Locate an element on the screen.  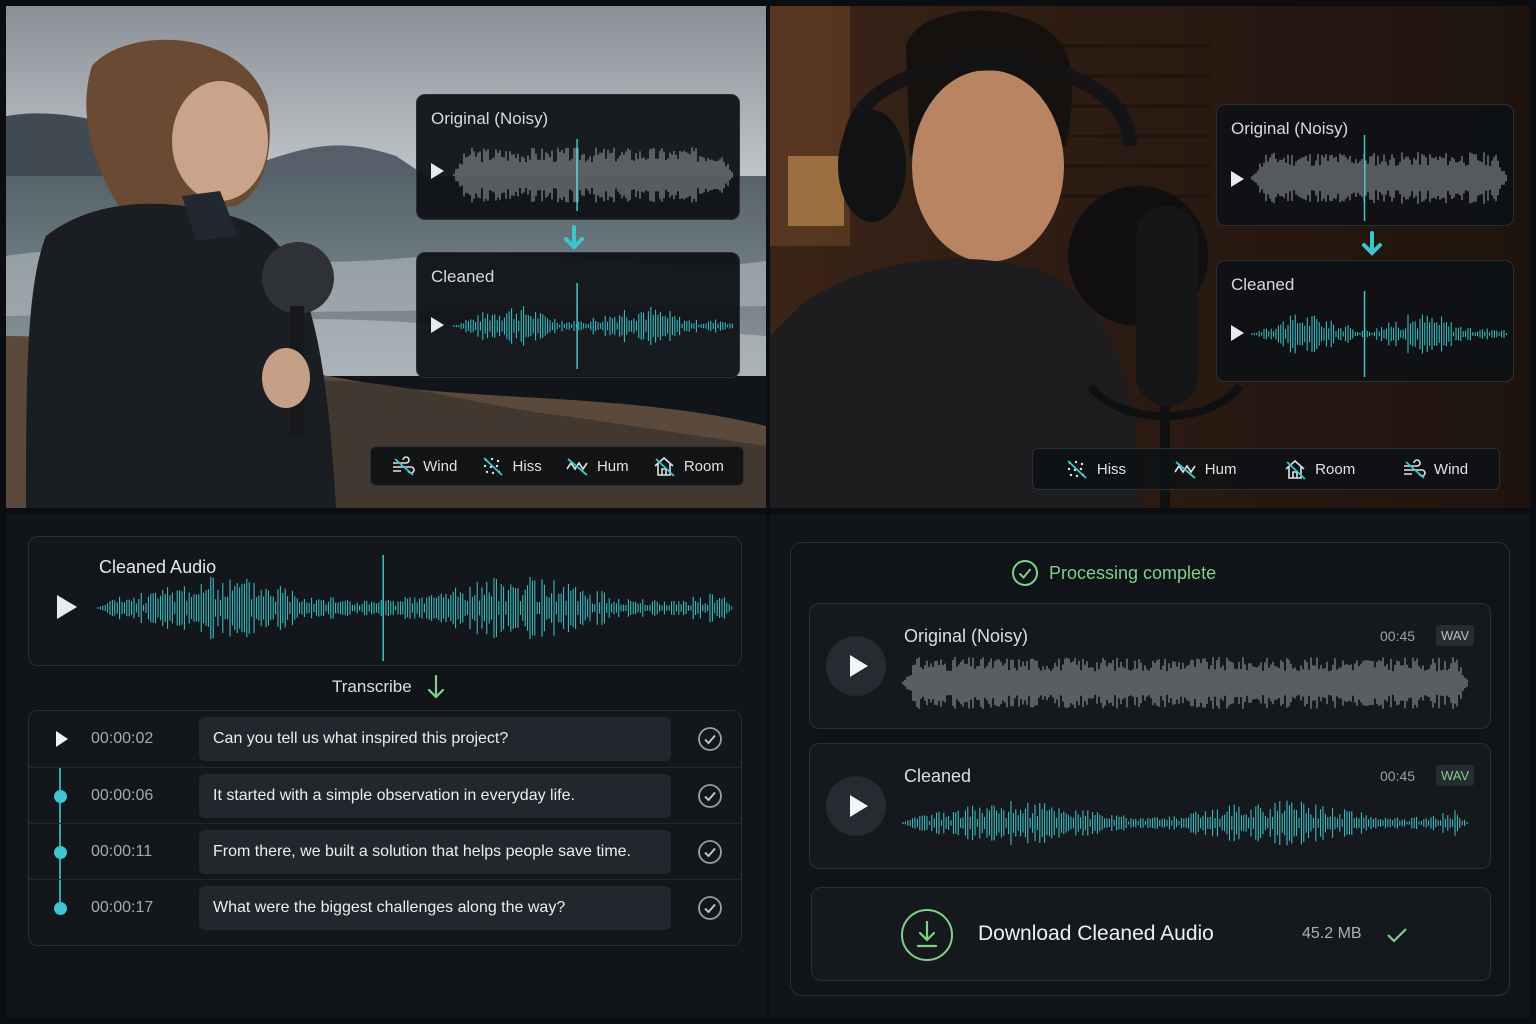
transcribe-button: Transcribe is located at coordinates (389, 687).